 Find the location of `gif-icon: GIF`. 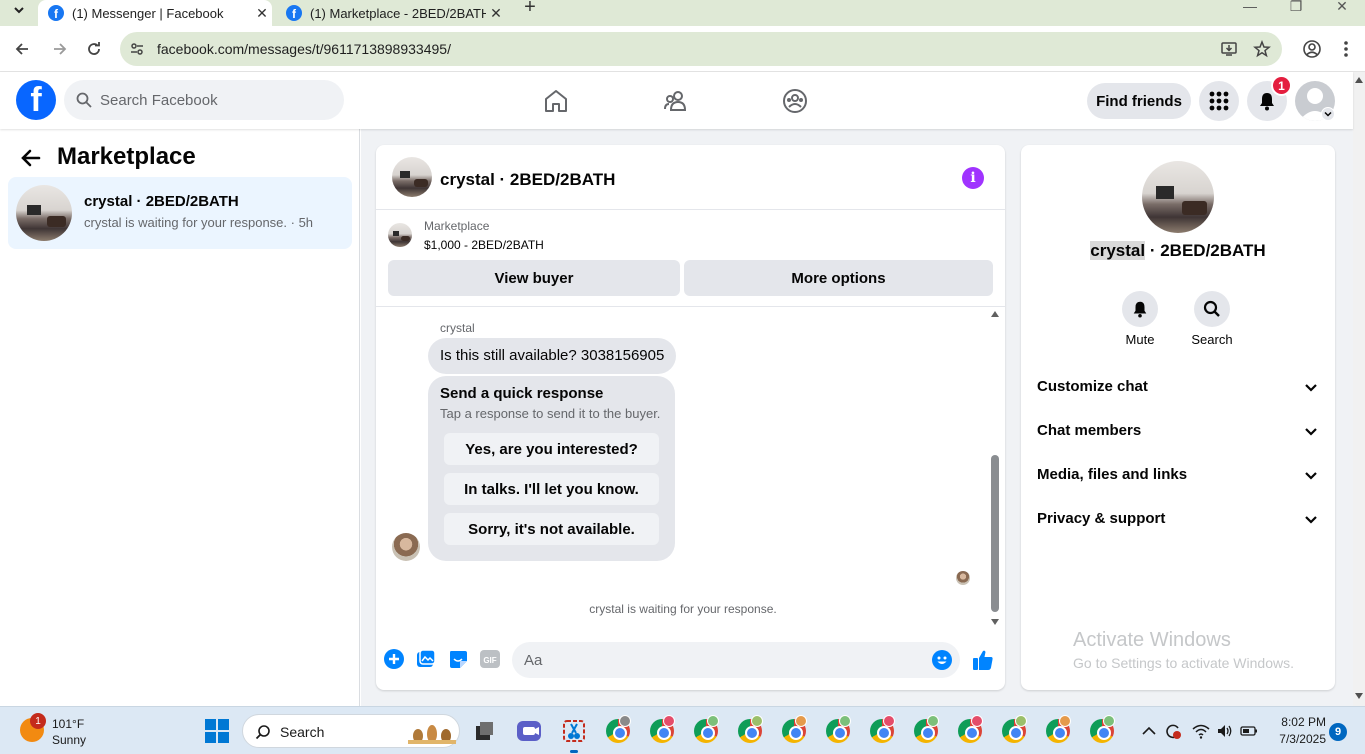

gif-icon: GIF is located at coordinates (490, 659).